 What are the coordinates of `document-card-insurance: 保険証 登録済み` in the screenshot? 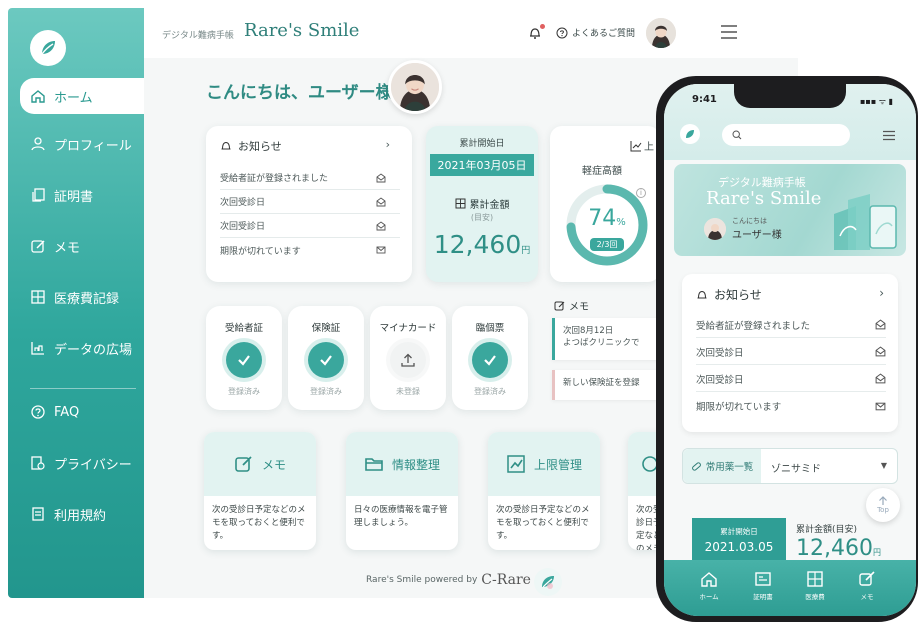 It's located at (326, 358).